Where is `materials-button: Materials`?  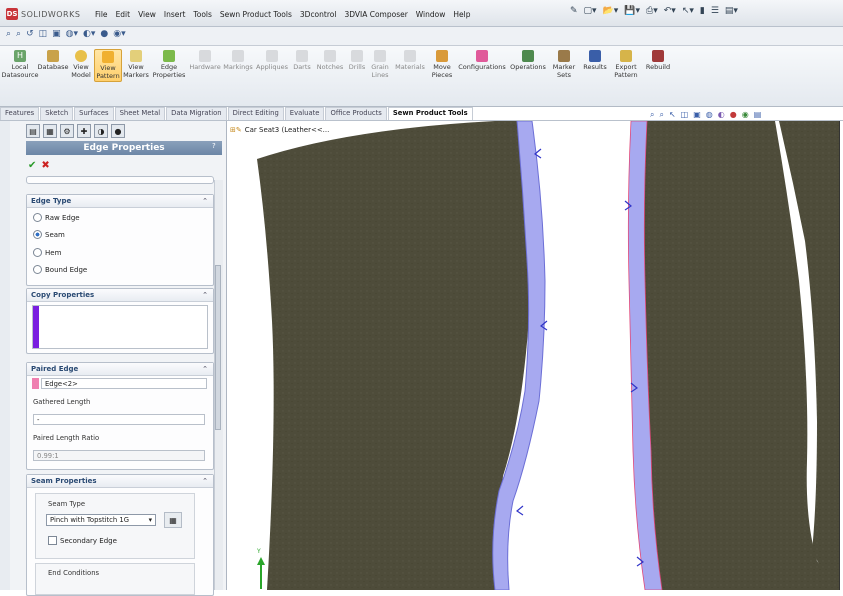 materials-button: Materials is located at coordinates (410, 61).